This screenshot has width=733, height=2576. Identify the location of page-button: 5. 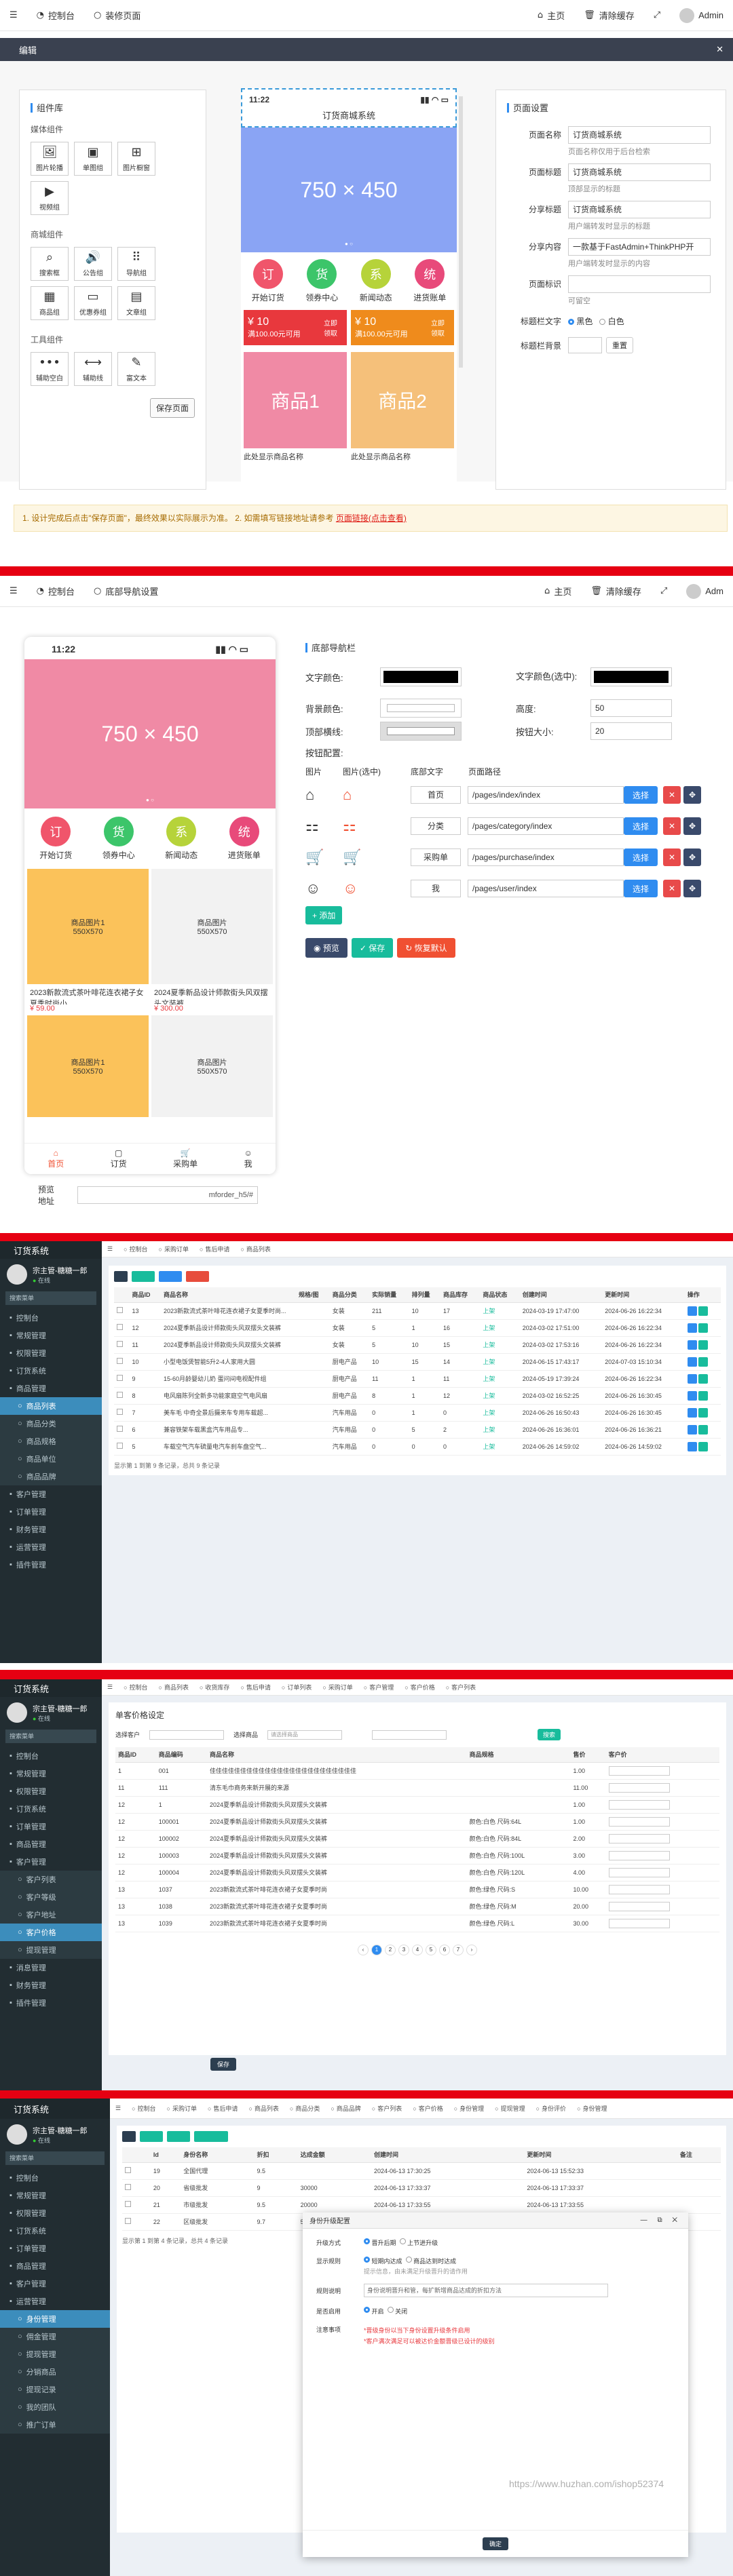
(431, 1949).